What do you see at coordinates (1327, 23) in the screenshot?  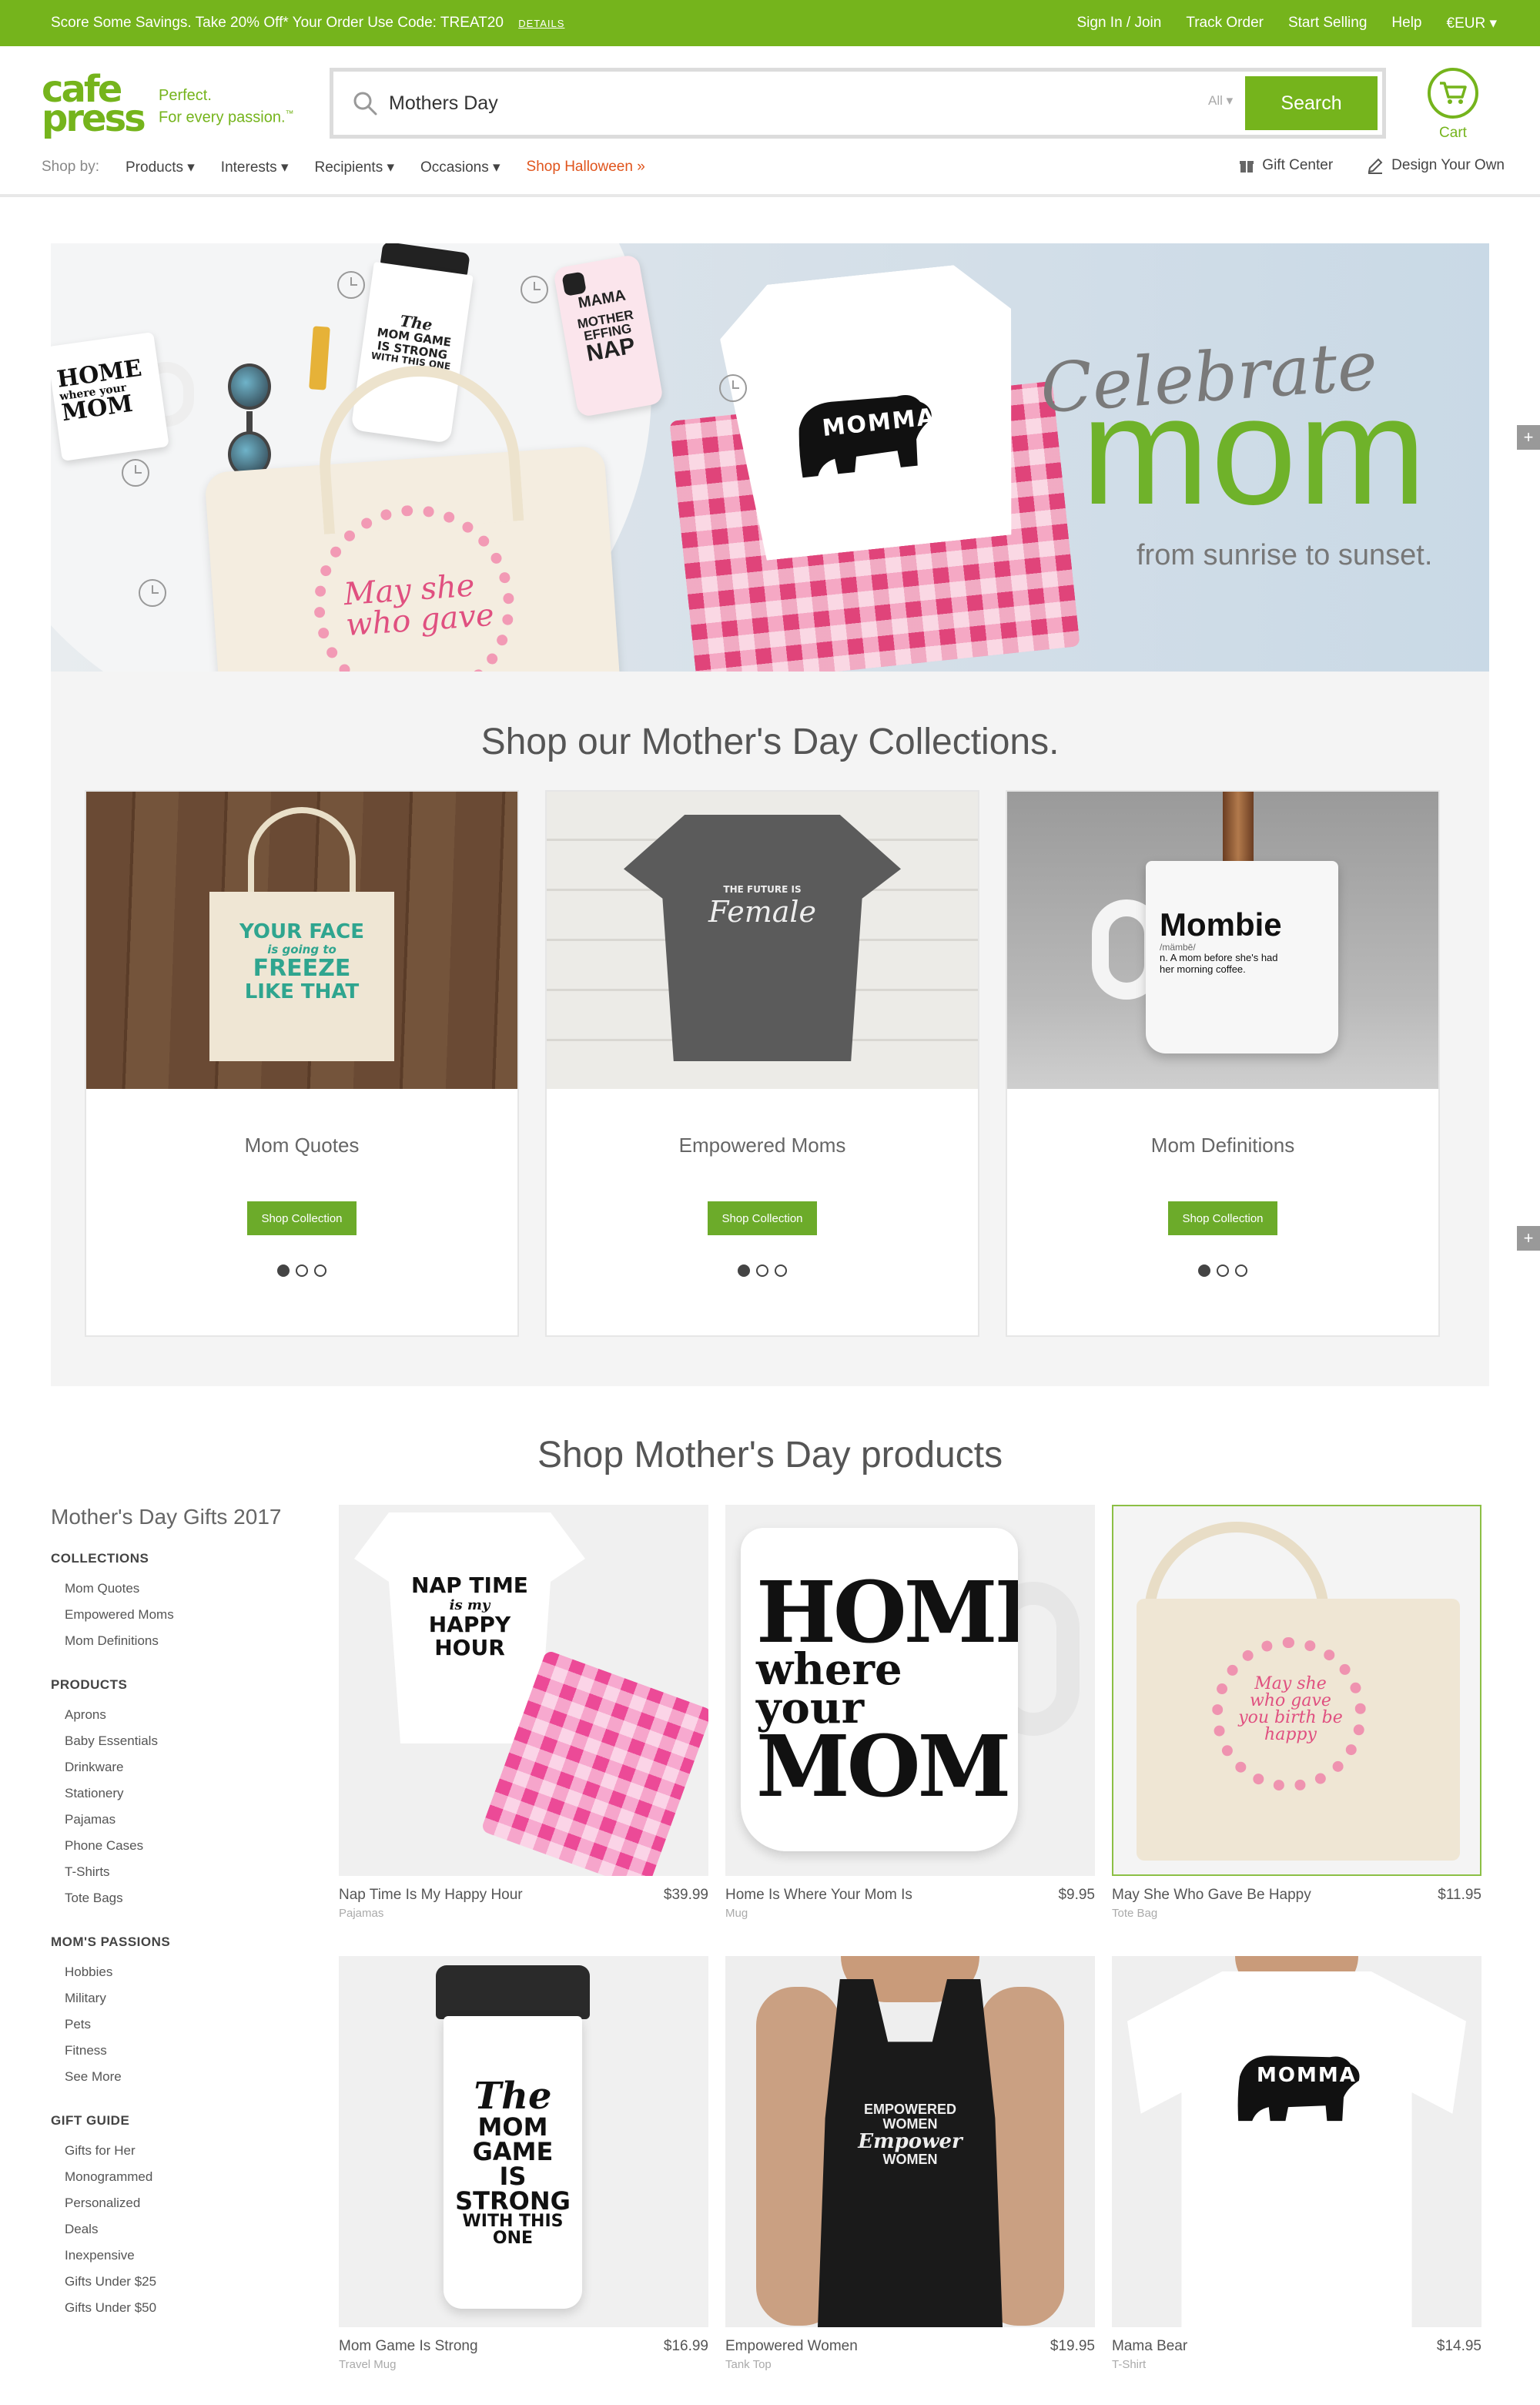 I see `start-selling-link: Start Selling` at bounding box center [1327, 23].